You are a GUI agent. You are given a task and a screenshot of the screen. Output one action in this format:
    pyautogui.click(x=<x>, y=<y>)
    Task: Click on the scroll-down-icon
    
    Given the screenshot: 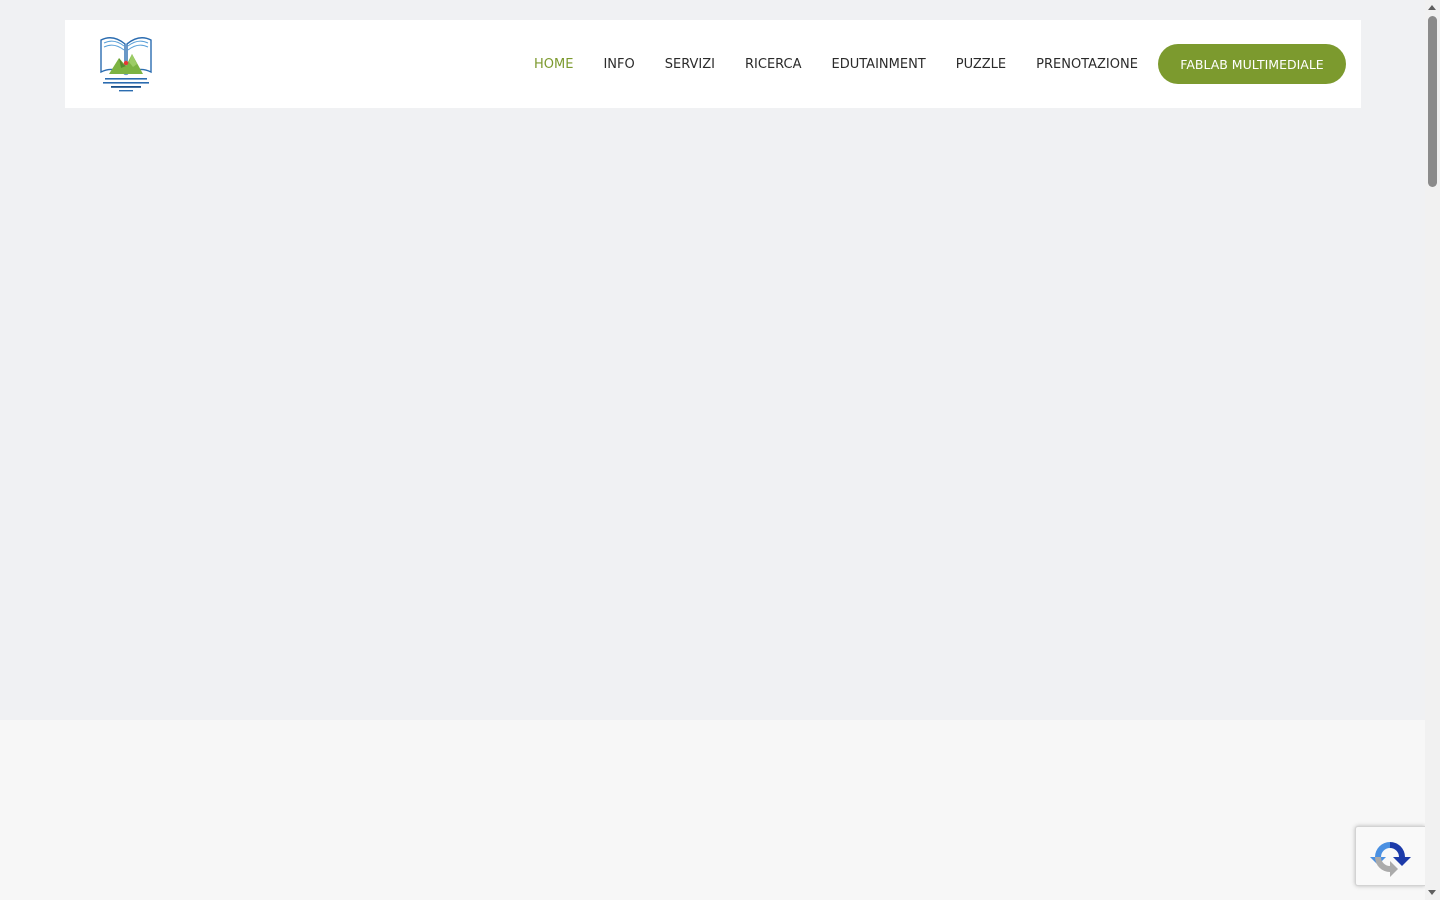 What is the action you would take?
    pyautogui.click(x=1432, y=892)
    